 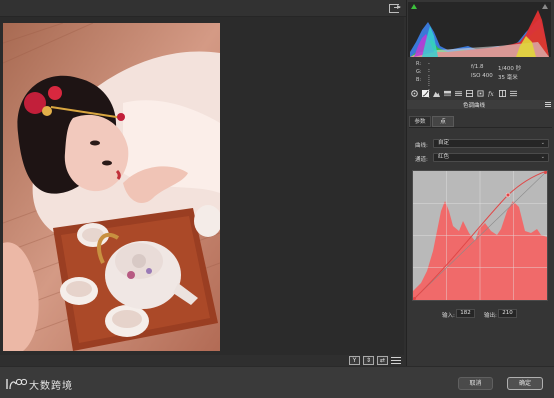 I want to click on detail-icon, so click(x=458, y=93).